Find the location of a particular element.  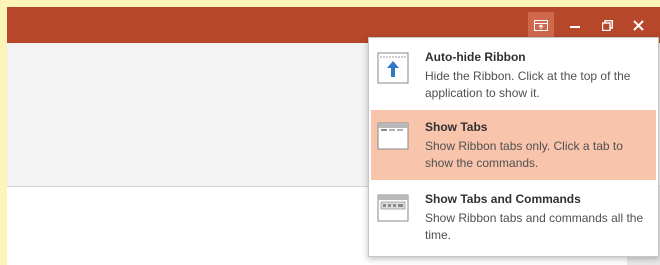

restore-icon is located at coordinates (607, 25).